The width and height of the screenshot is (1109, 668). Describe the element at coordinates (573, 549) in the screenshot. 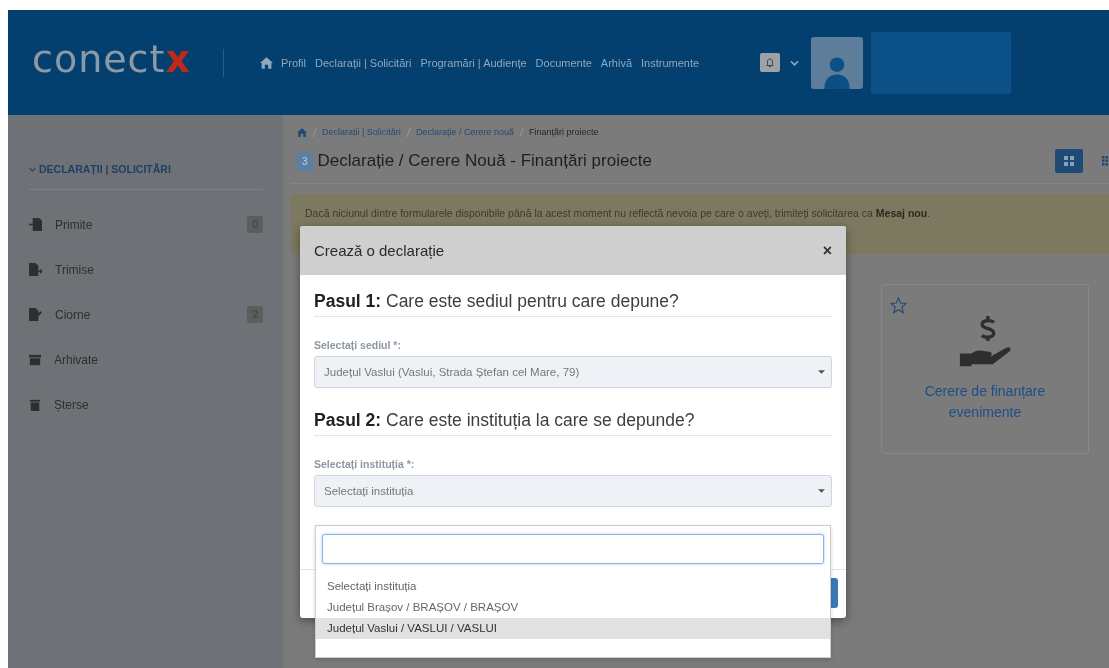

I see `search-field` at that location.